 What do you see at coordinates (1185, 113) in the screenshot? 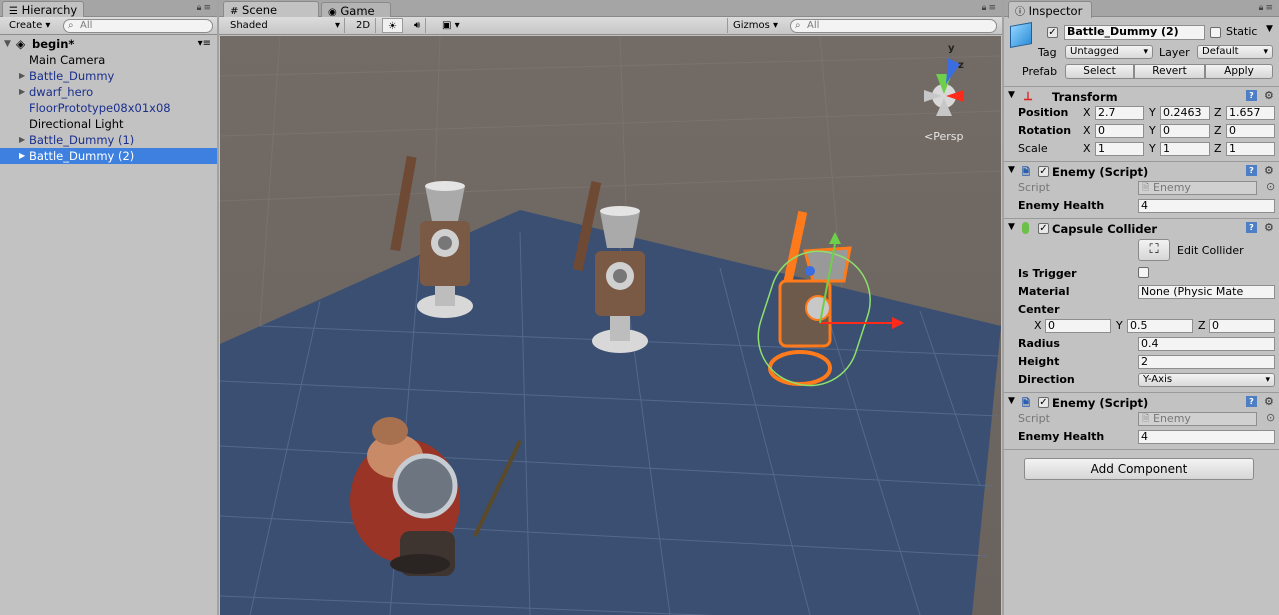
I see `position-y-field: 0.2463` at bounding box center [1185, 113].